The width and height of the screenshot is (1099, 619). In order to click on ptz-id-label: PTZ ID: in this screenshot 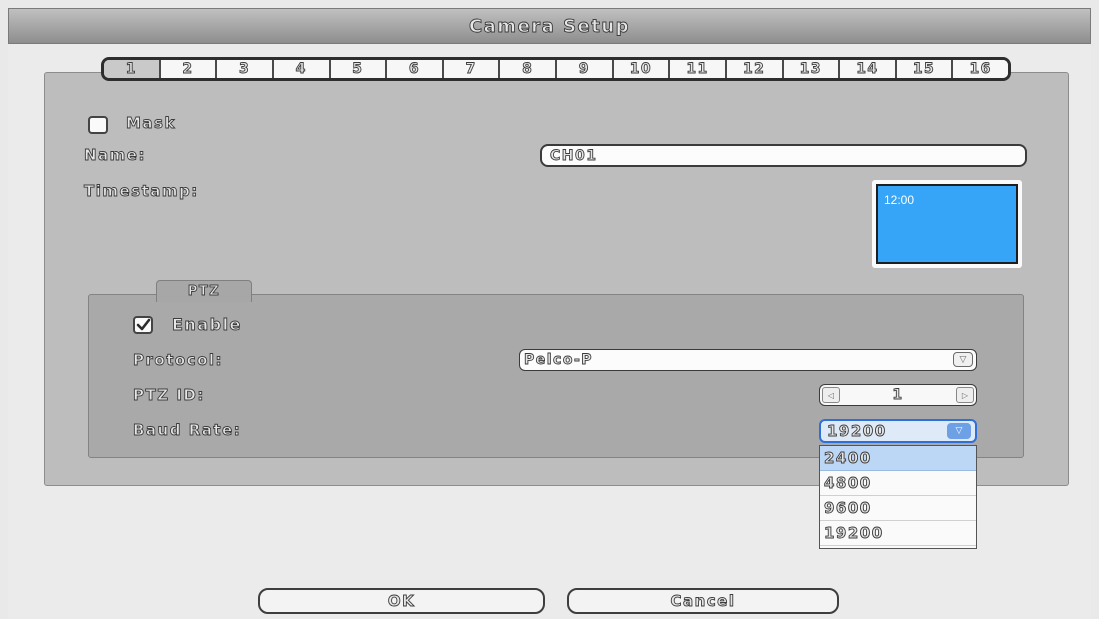, I will do `click(169, 395)`.